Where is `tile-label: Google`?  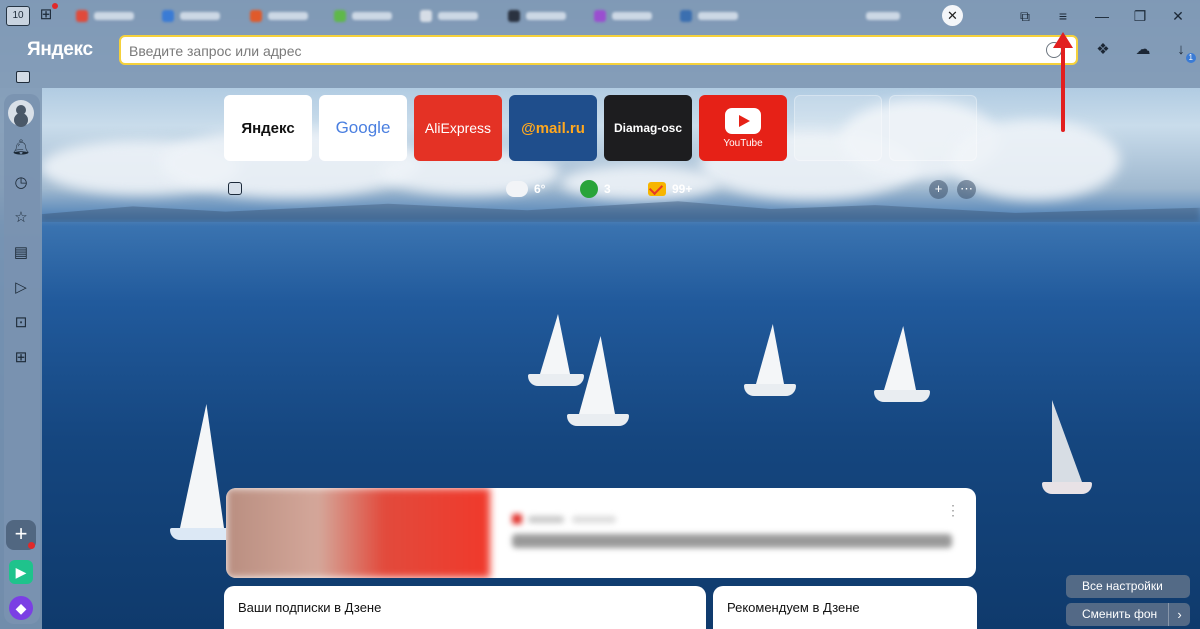 tile-label: Google is located at coordinates (363, 127).